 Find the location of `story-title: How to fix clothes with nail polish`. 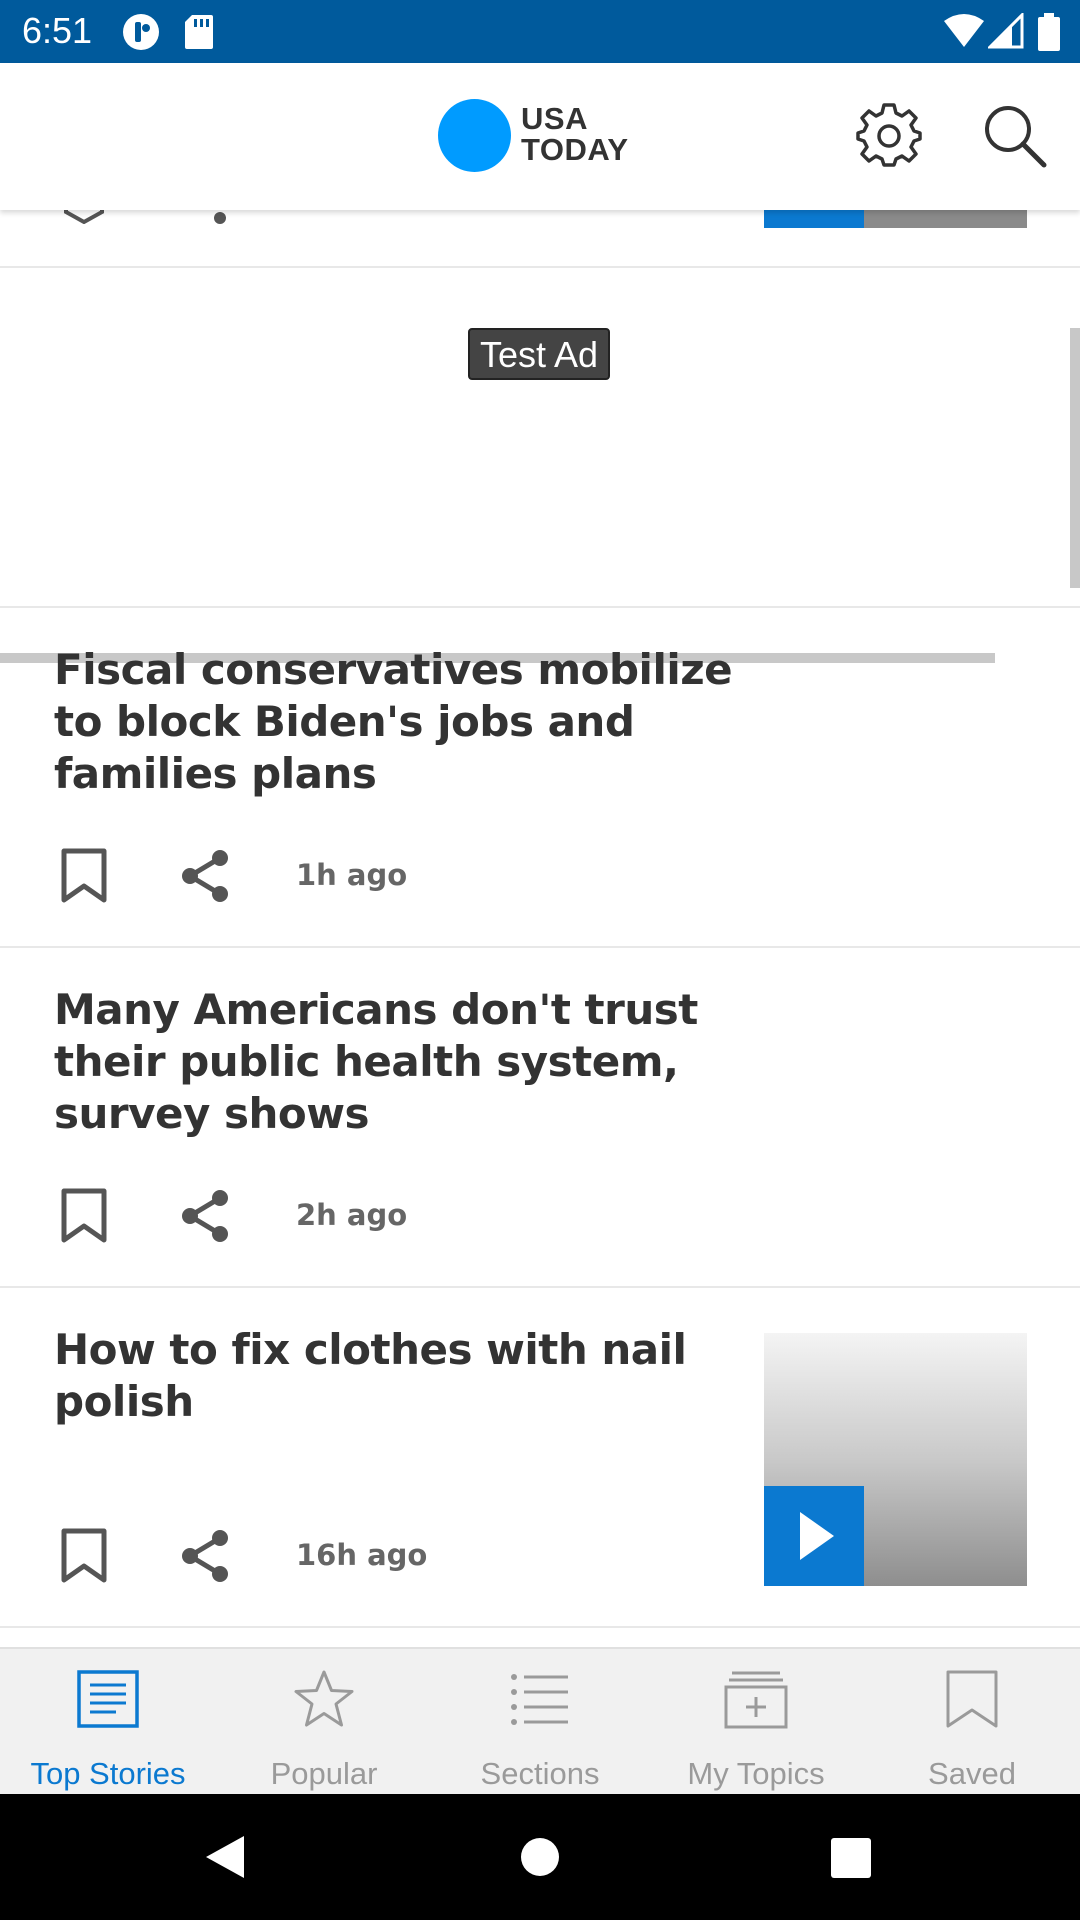

story-title: How to fix clothes with nail polish is located at coordinates (399, 1376).